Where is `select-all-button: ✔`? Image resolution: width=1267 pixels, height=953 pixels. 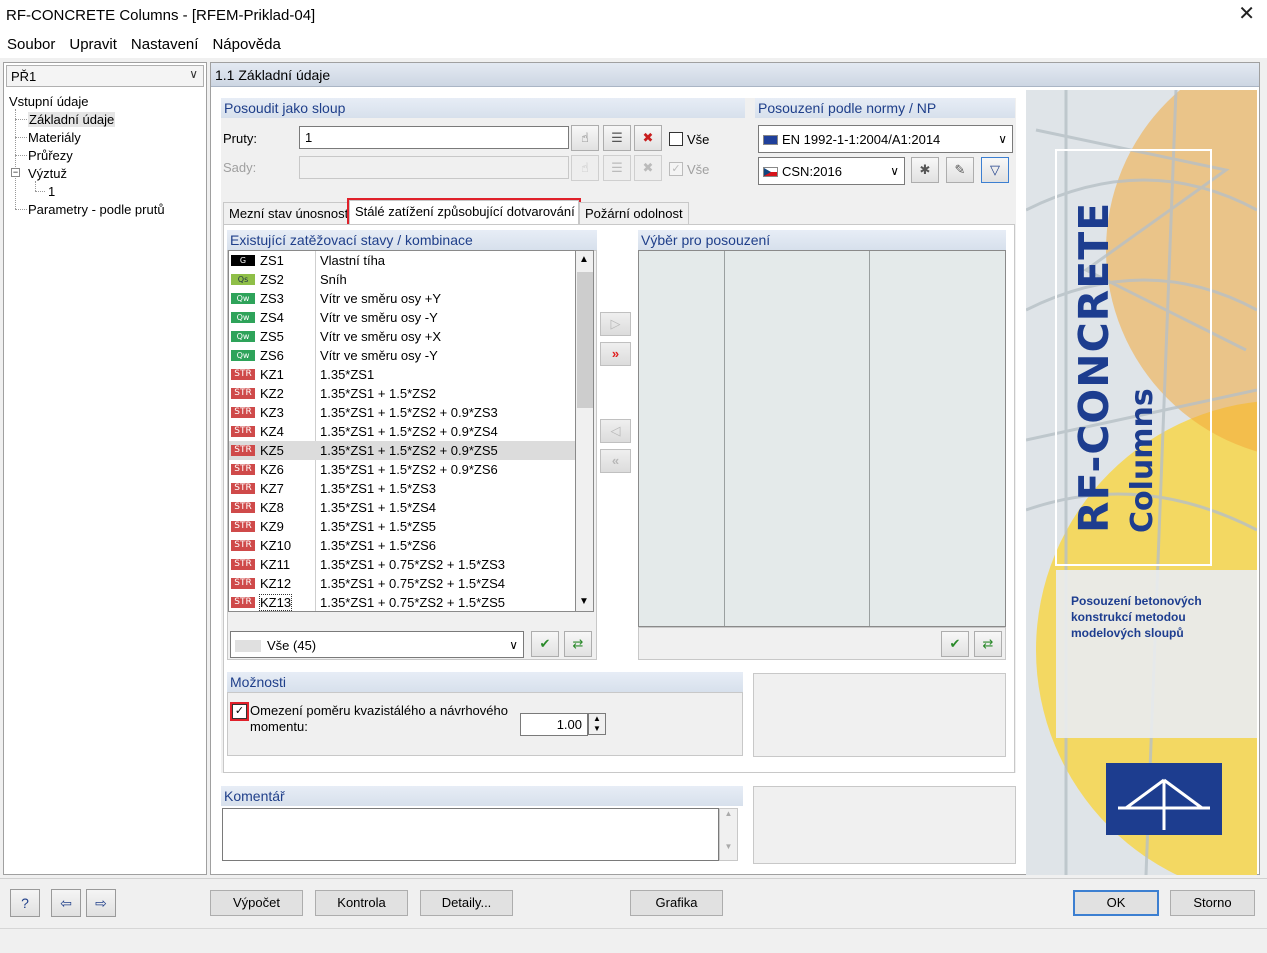
select-all-button: ✔ is located at coordinates (545, 644).